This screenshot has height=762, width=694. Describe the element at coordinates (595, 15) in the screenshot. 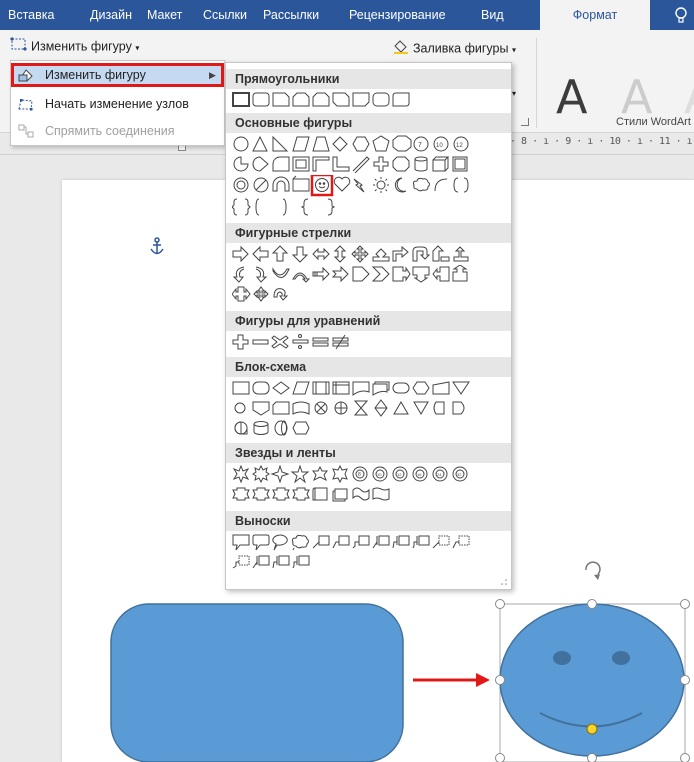

I see `tab-format: Формат` at that location.